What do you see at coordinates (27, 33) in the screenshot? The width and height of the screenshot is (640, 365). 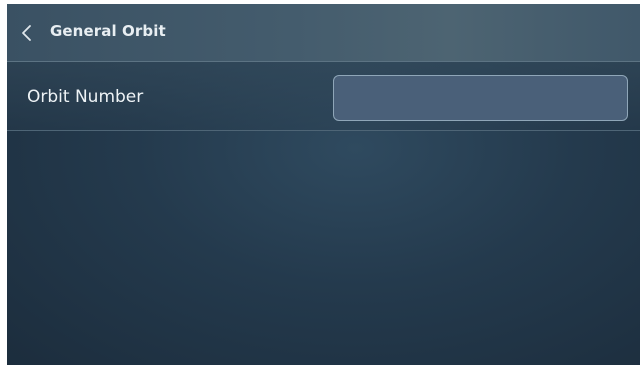 I see `chevron-left-icon` at bounding box center [27, 33].